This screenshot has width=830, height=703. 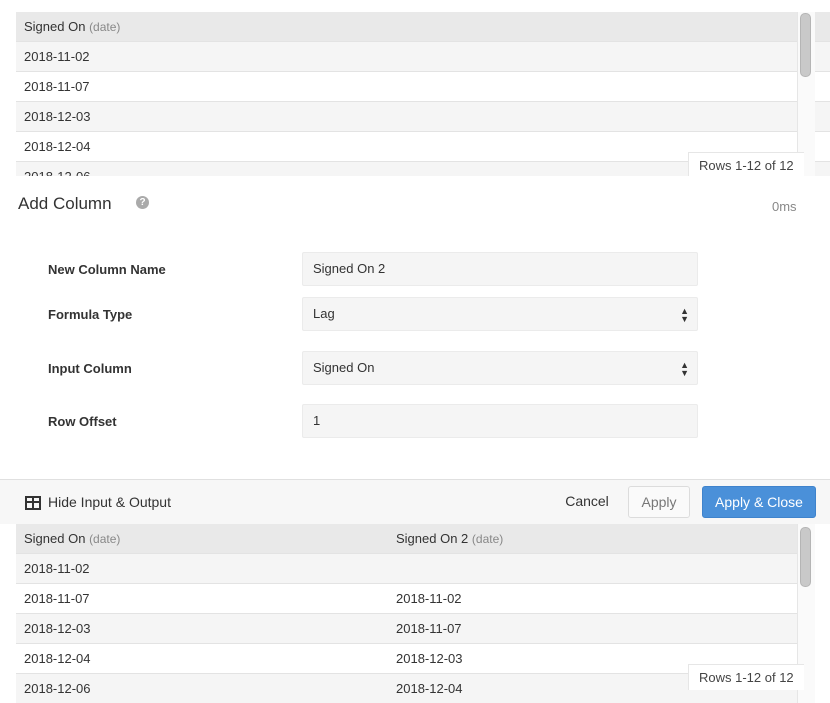 I want to click on apply-and-close-button: Apply & Close, so click(x=759, y=502).